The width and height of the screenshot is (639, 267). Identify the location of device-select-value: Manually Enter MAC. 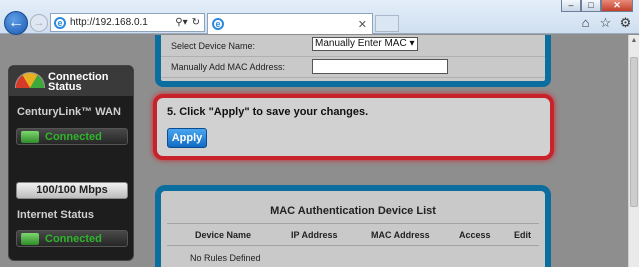
(361, 43).